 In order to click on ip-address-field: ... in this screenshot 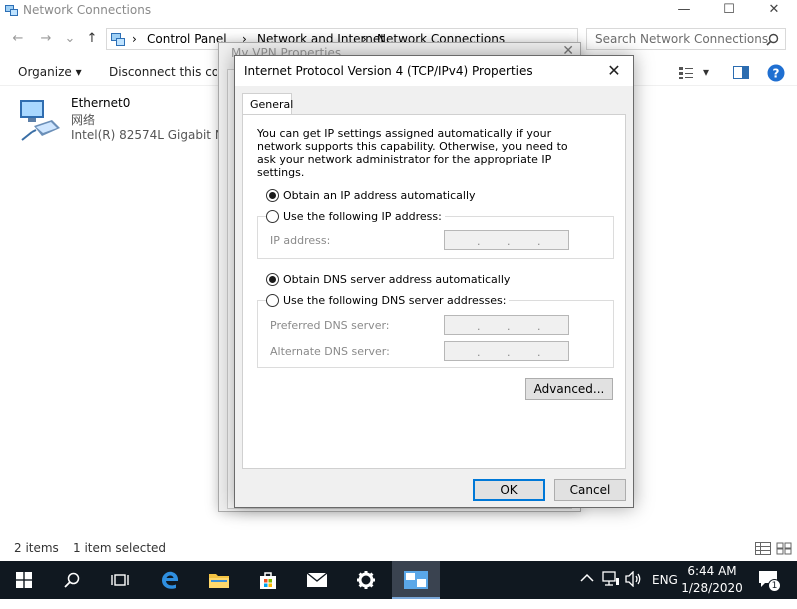, I will do `click(506, 240)`.